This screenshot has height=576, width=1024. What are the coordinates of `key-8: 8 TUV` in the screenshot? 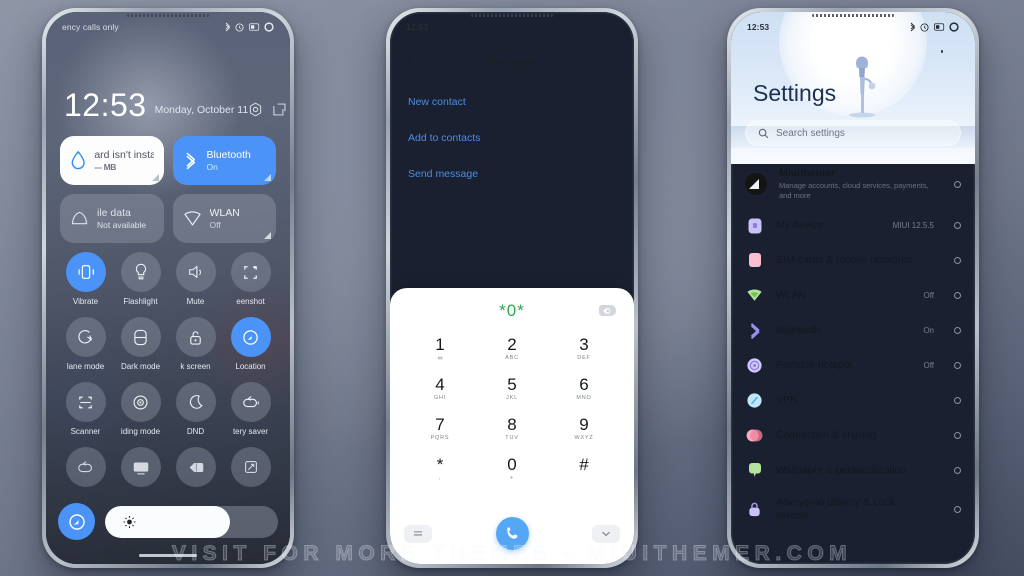 It's located at (512, 428).